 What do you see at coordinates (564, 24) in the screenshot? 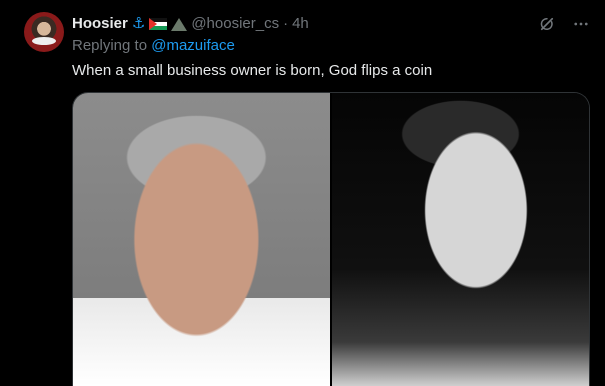
I see `tweet-actions-top` at bounding box center [564, 24].